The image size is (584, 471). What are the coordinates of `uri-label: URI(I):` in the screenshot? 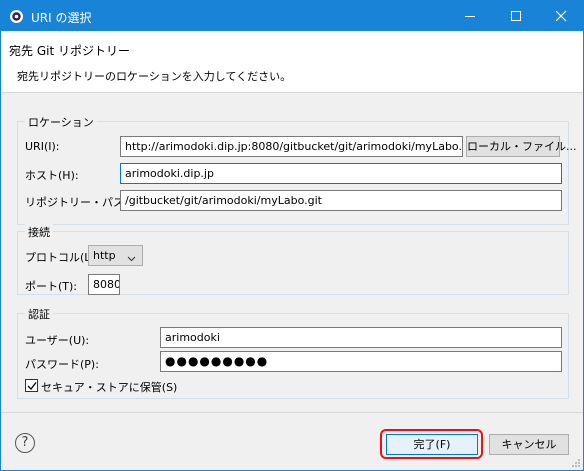 It's located at (42, 146).